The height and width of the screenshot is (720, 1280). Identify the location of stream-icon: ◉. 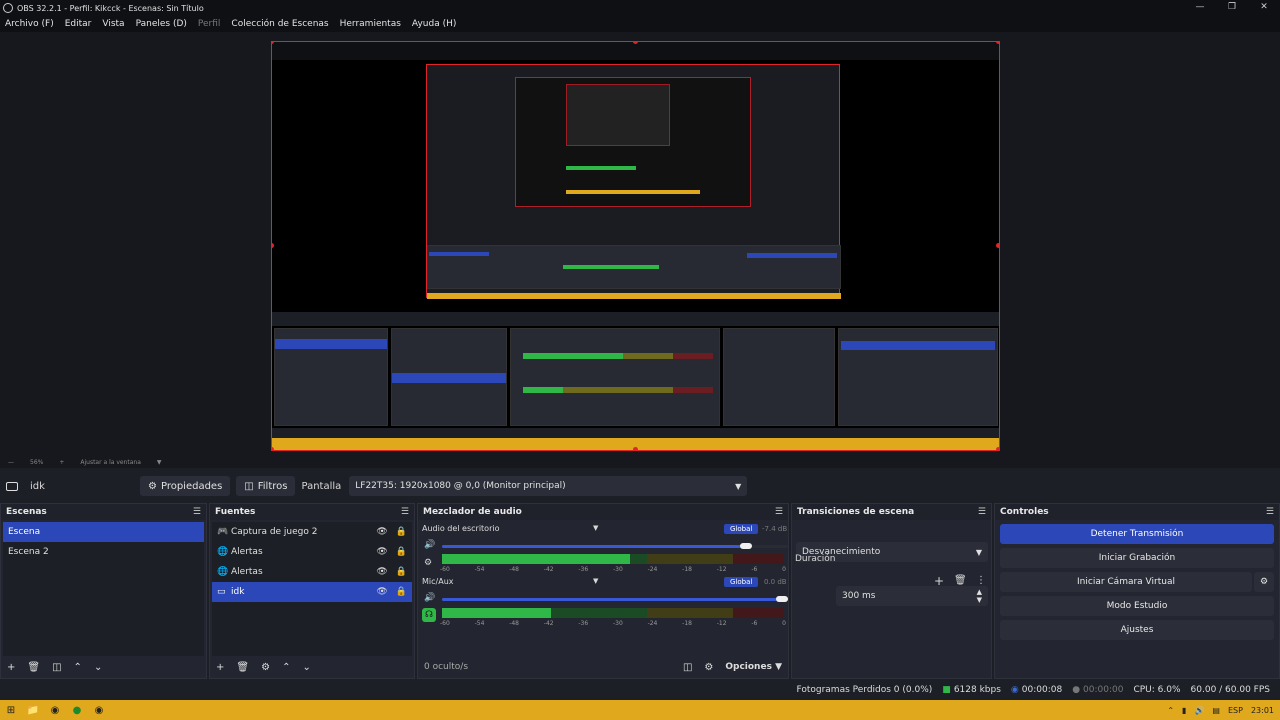
(1014, 690).